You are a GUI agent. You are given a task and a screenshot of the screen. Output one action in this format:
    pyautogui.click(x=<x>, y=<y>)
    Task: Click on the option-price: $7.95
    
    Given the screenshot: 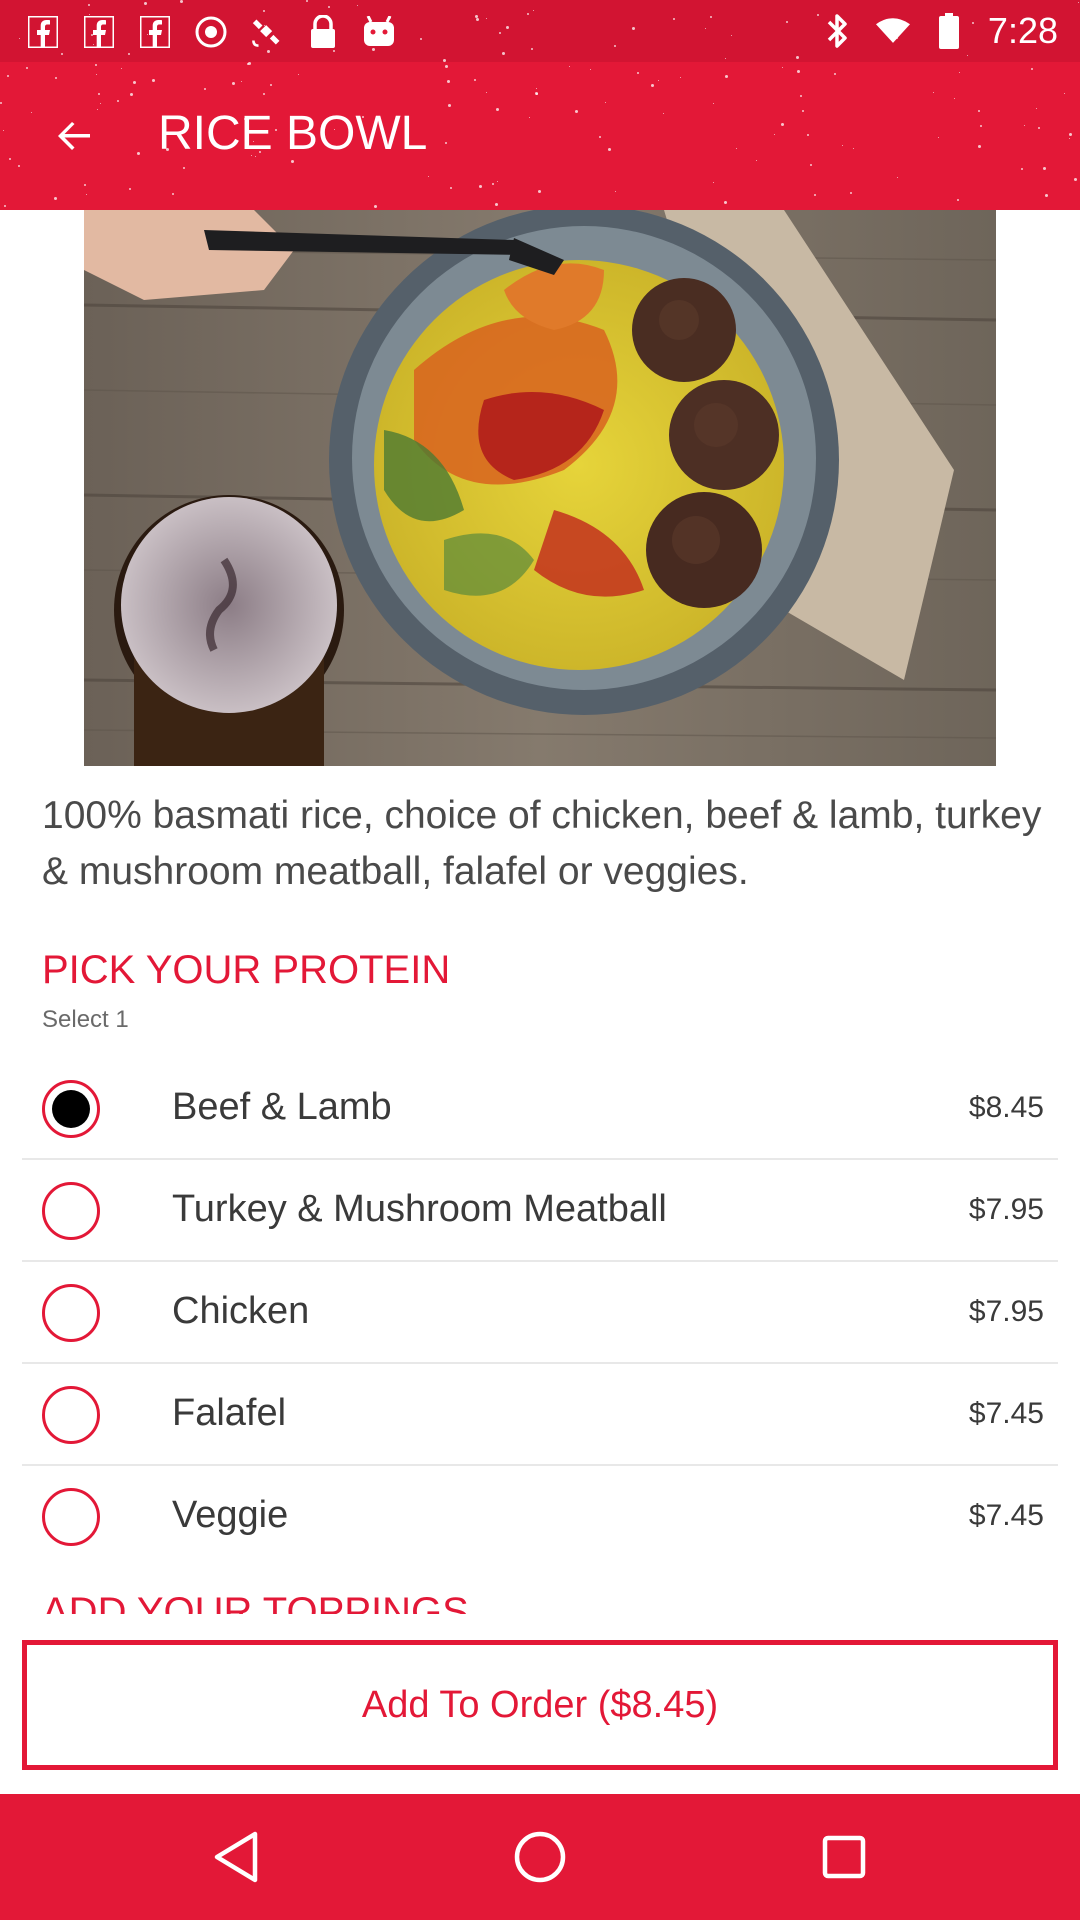 What is the action you would take?
    pyautogui.click(x=1006, y=1311)
    